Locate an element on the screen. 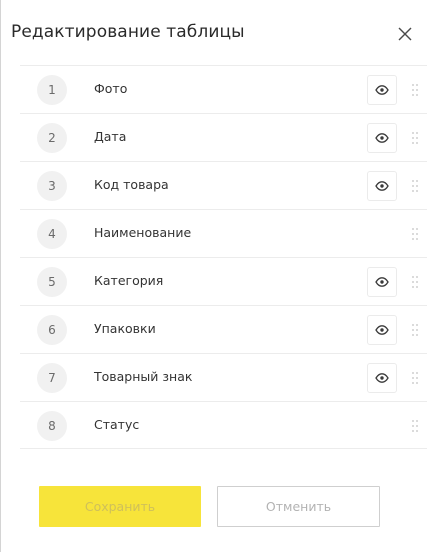 Image resolution: width=427 pixels, height=552 pixels. column-row: 3 Код товара is located at coordinates (223, 185).